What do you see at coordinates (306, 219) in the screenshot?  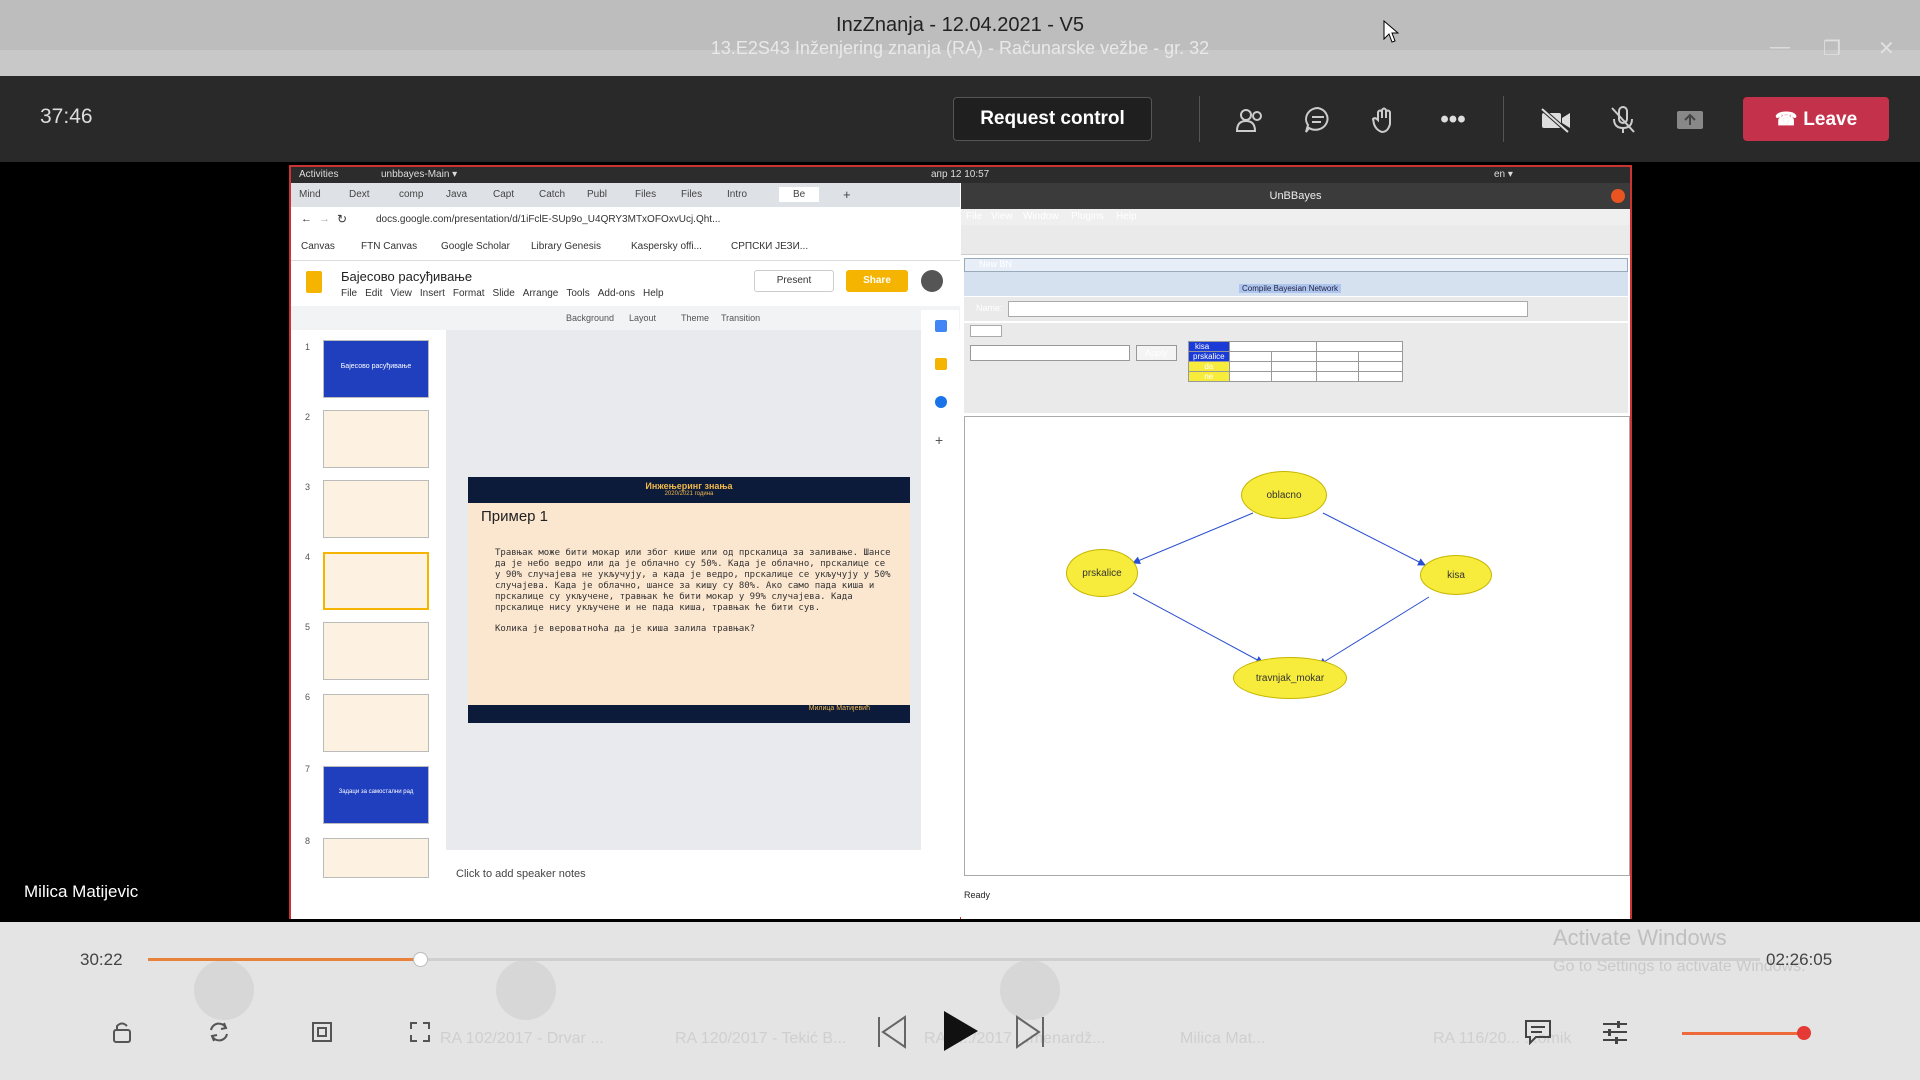 I see `back-icon: ←` at bounding box center [306, 219].